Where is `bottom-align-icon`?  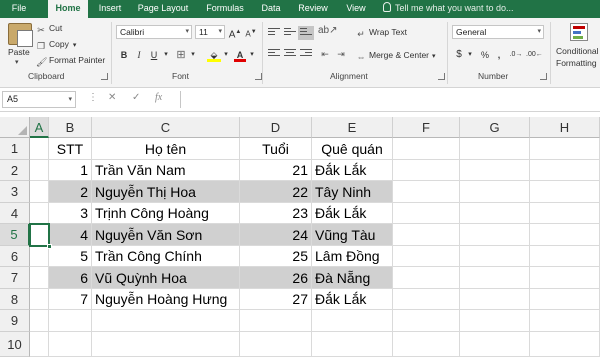 bottom-align-icon is located at coordinates (306, 33).